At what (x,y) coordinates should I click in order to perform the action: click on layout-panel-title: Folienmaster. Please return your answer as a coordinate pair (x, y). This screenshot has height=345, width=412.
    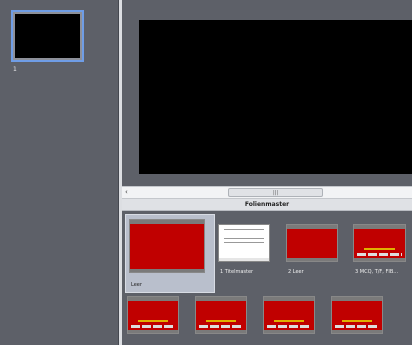
    Looking at the image, I should click on (267, 204).